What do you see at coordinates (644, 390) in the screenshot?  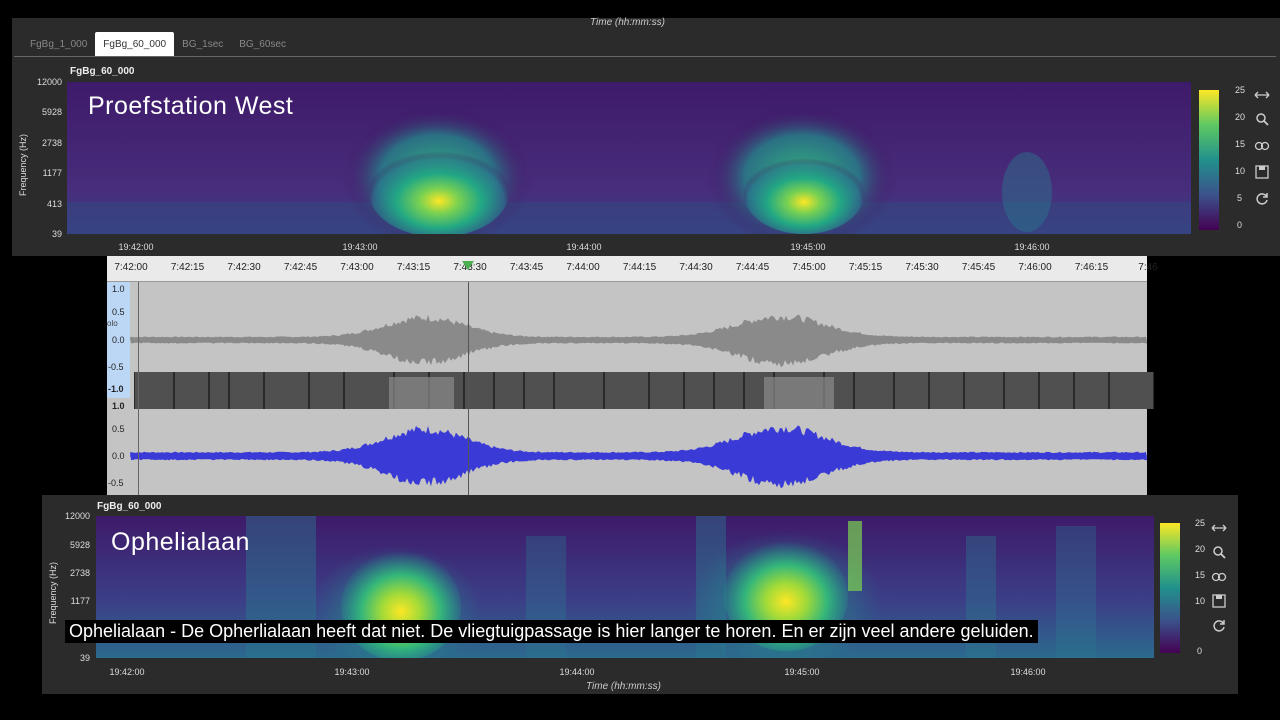 I see `spectral-strip` at bounding box center [644, 390].